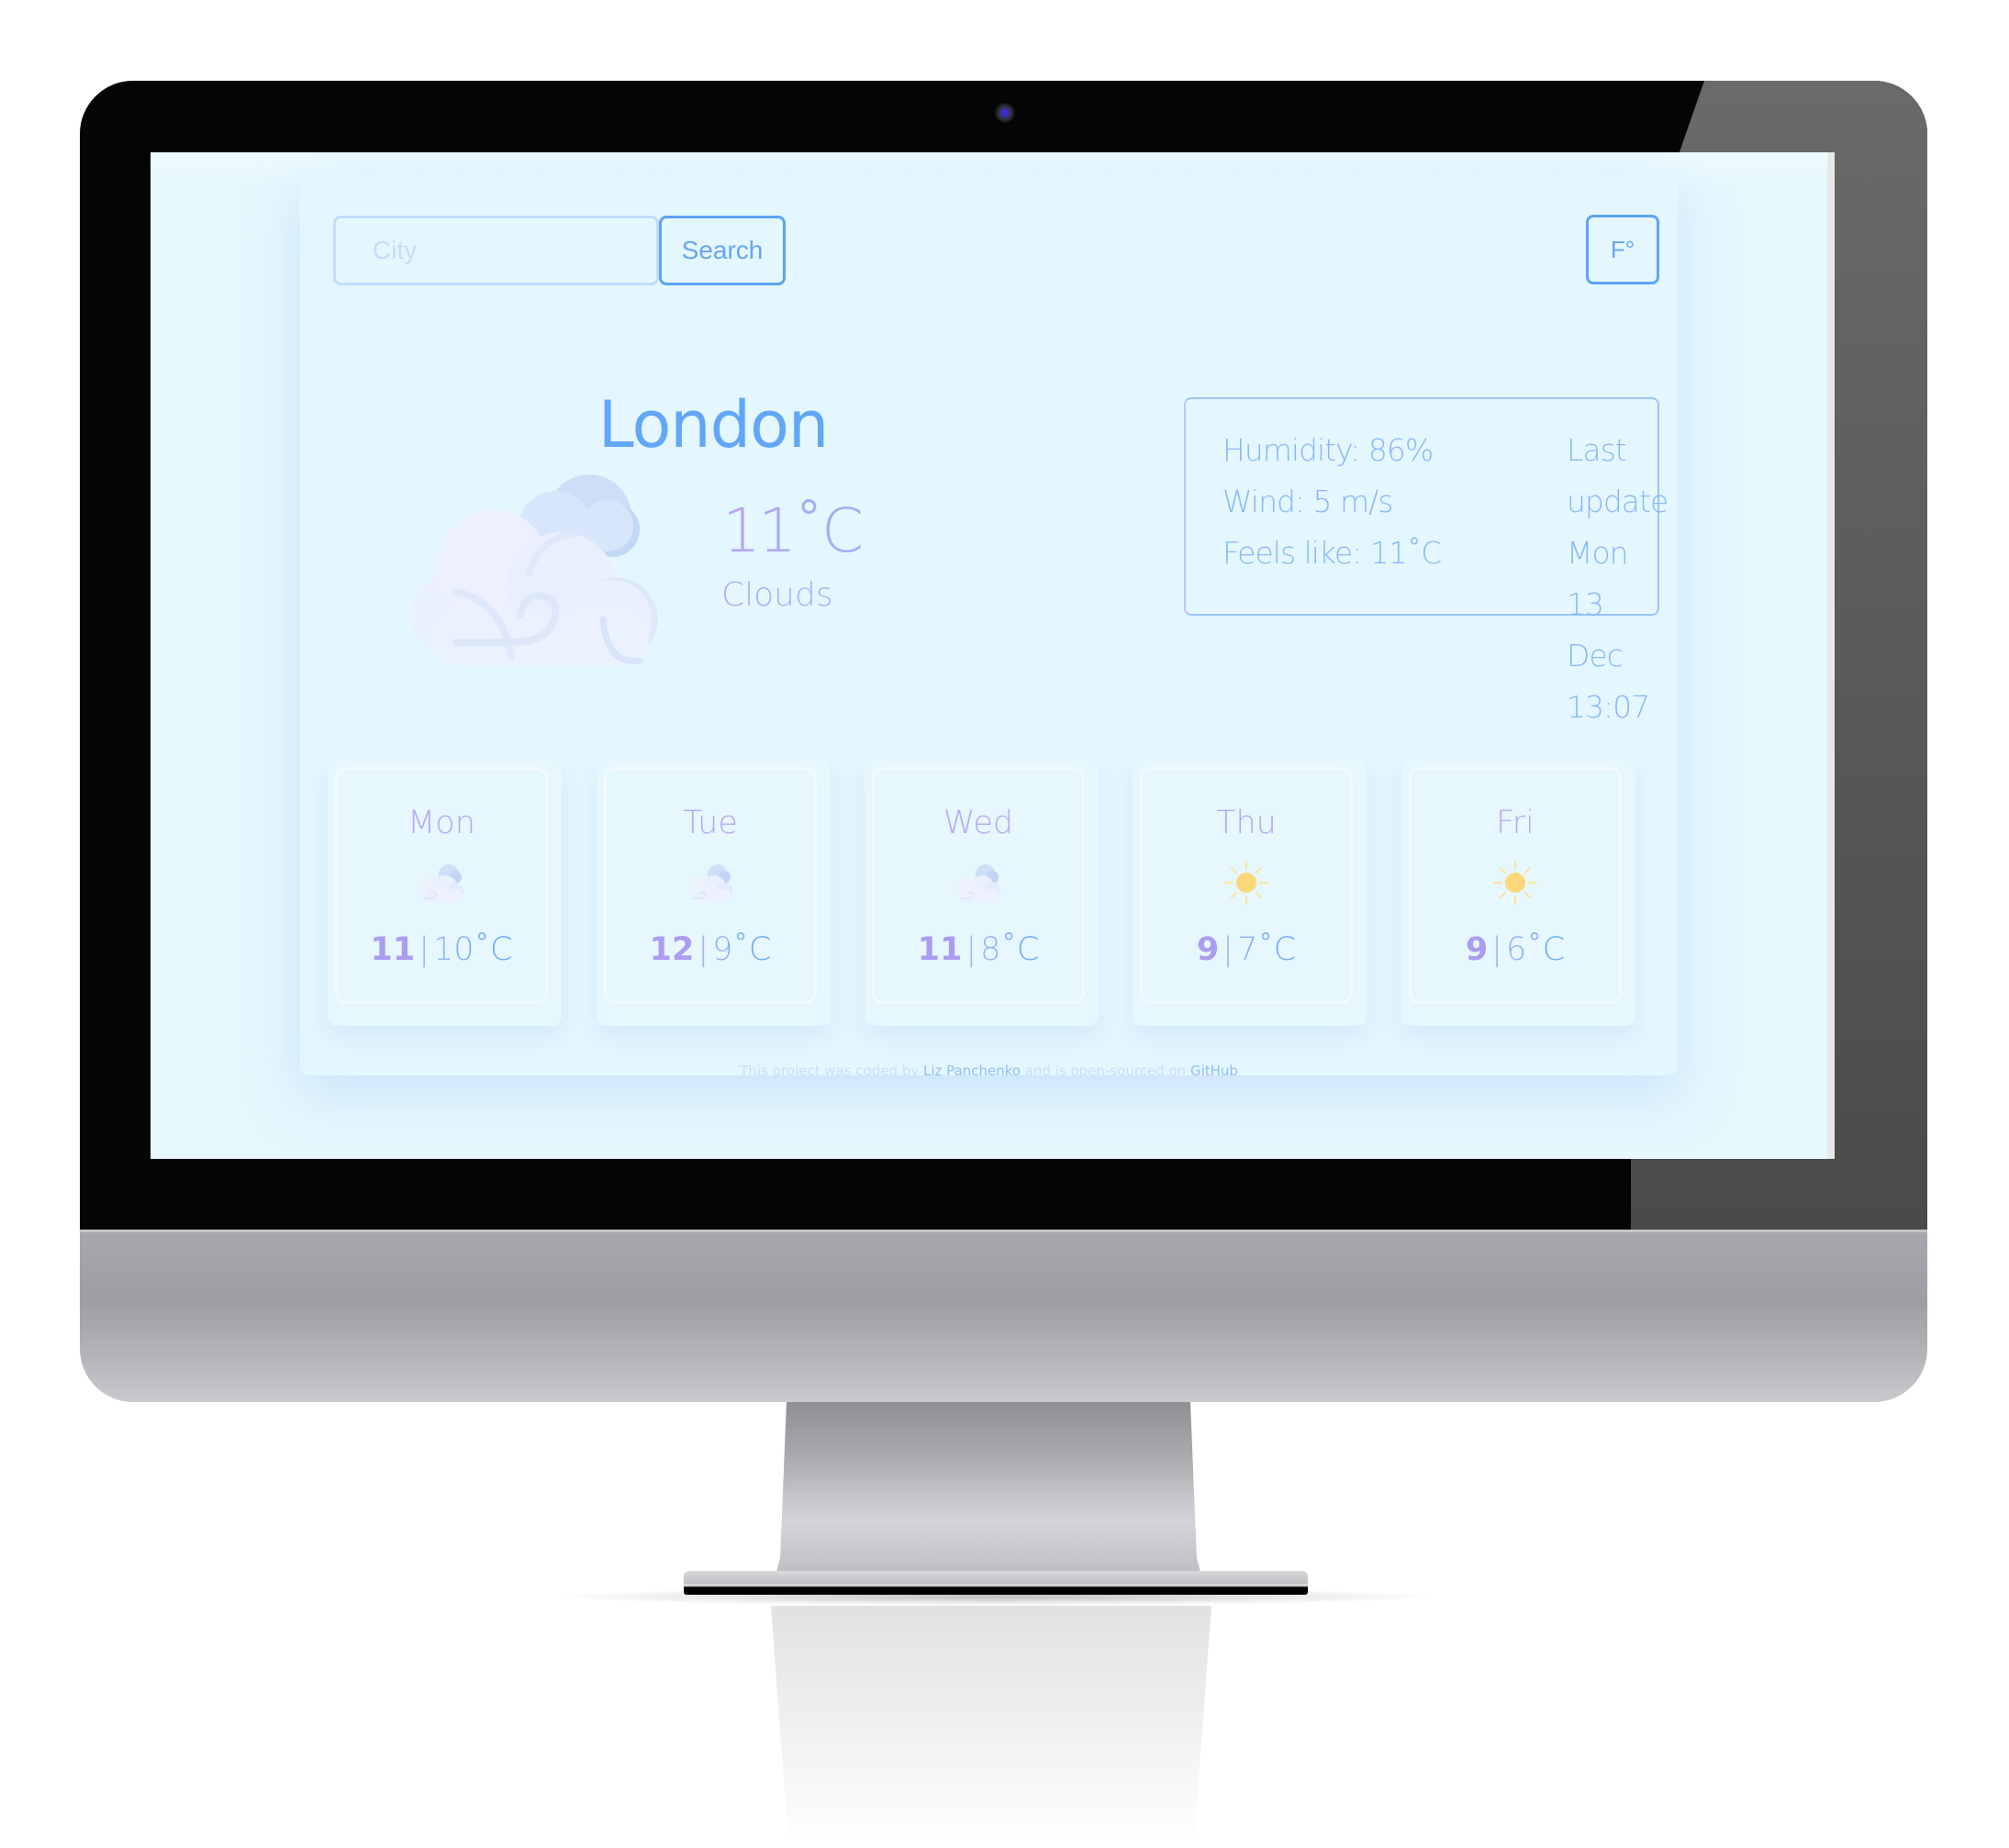  What do you see at coordinates (991, 1725) in the screenshot?
I see `stand-reflection` at bounding box center [991, 1725].